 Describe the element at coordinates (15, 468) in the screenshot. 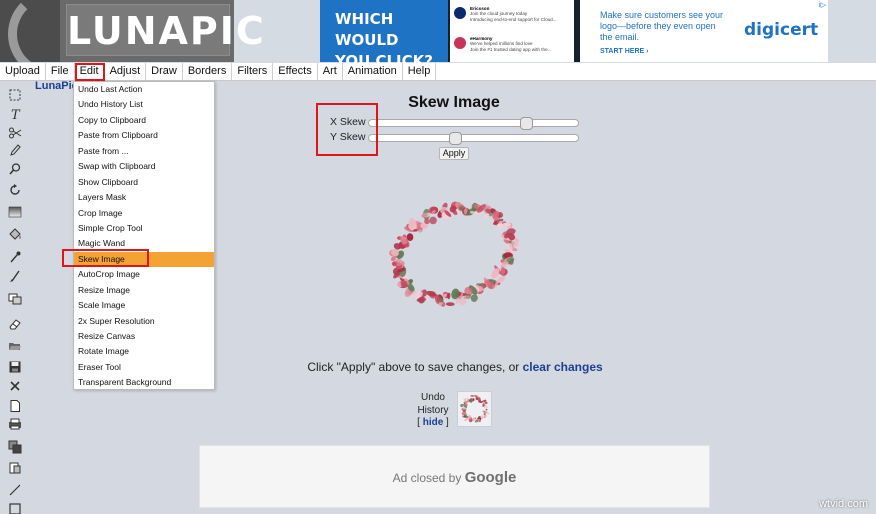

I see `paste-icon` at that location.